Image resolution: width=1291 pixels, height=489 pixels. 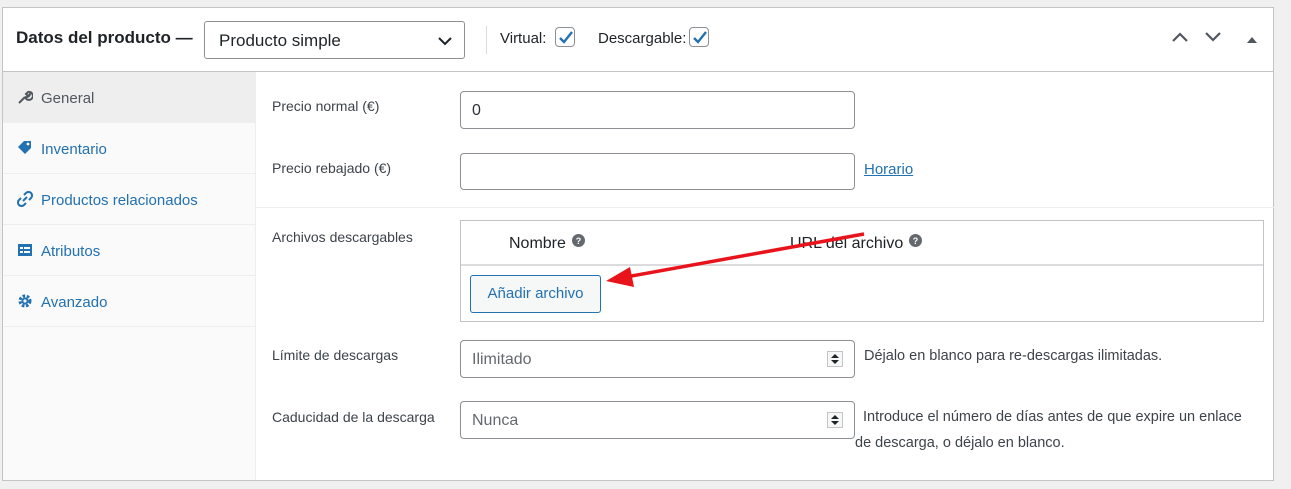 I want to click on download-limit-label: Límite de descargas, so click(x=335, y=355).